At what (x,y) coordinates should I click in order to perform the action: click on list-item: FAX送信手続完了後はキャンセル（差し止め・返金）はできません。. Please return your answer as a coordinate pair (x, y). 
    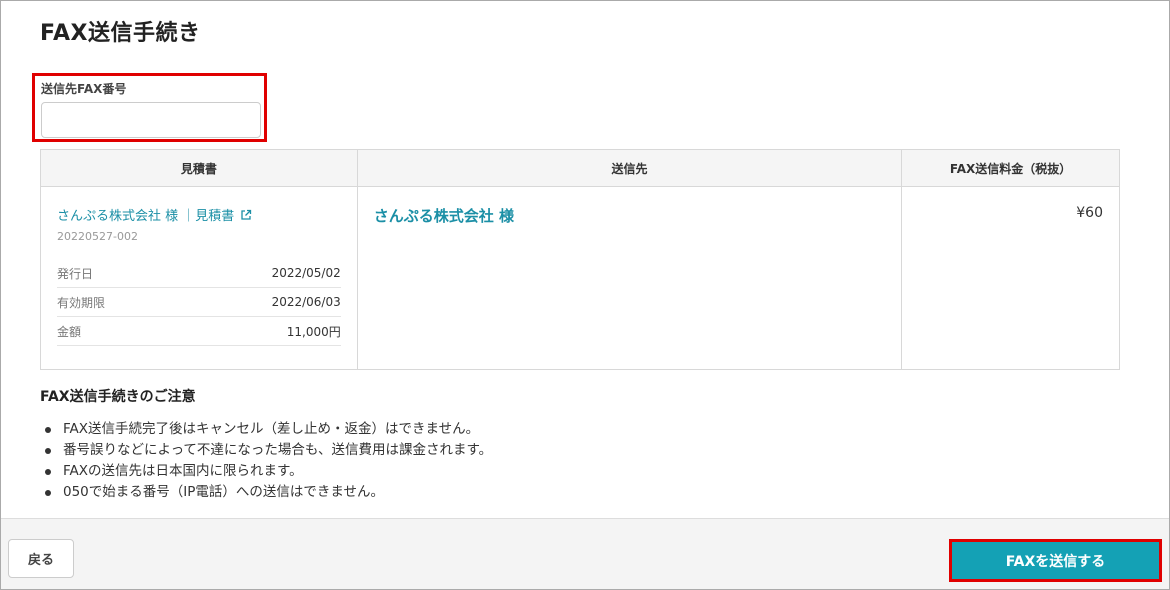
    Looking at the image, I should click on (268, 429).